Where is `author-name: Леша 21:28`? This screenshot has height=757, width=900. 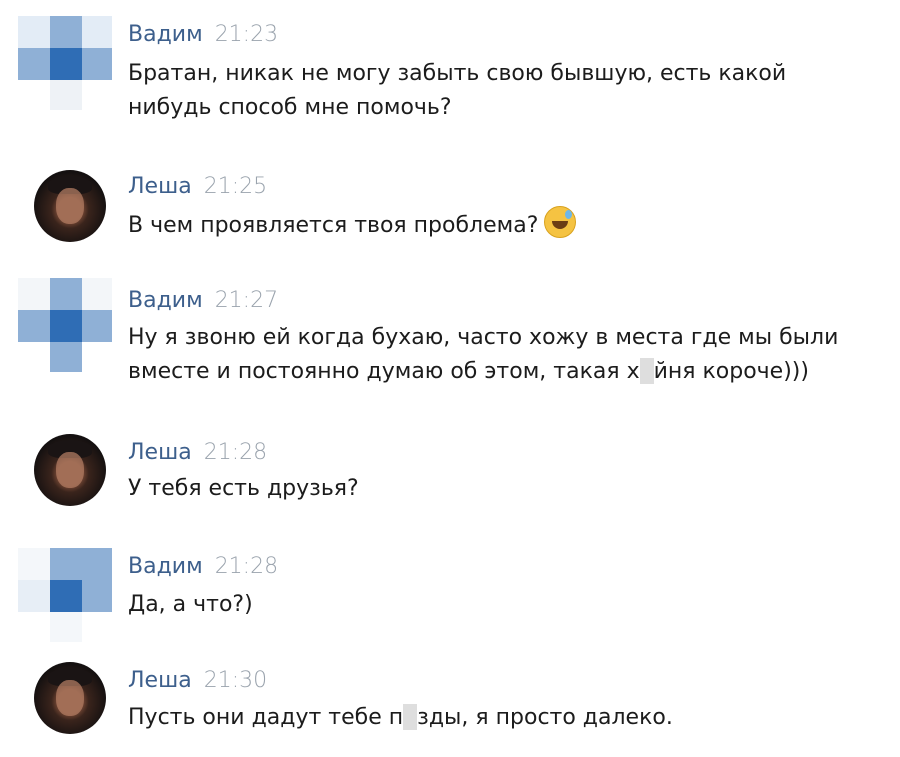
author-name: Леша 21:28 is located at coordinates (197, 452).